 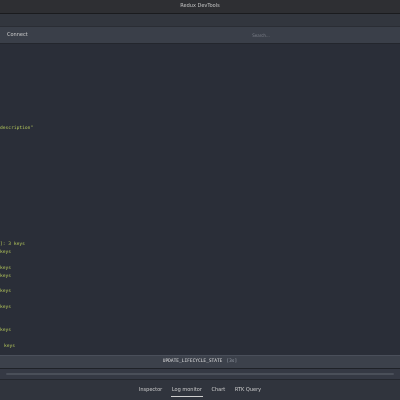 I want to click on monitor-tabs: Inspector Log monitor Chart RTK Query, so click(x=200, y=390).